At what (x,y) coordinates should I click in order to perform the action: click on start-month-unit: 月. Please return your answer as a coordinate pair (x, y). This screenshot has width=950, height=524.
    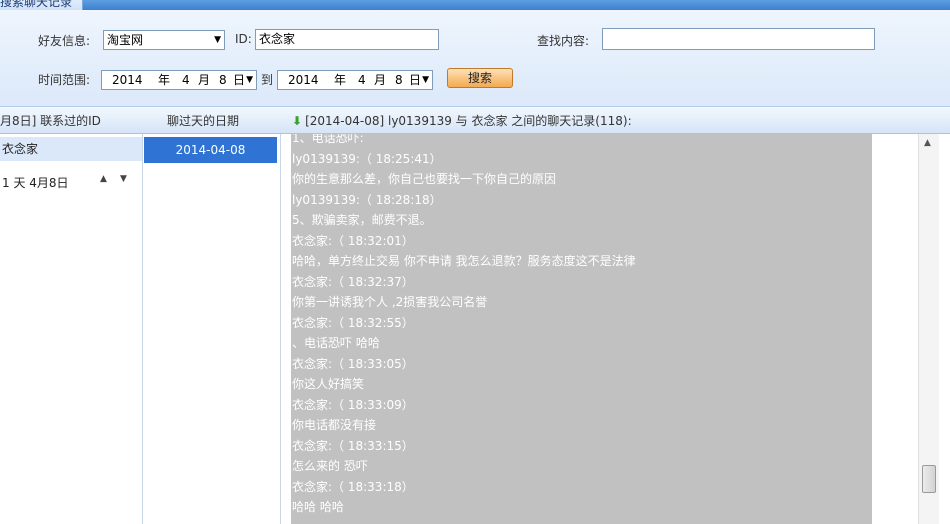
    Looking at the image, I should click on (204, 80).